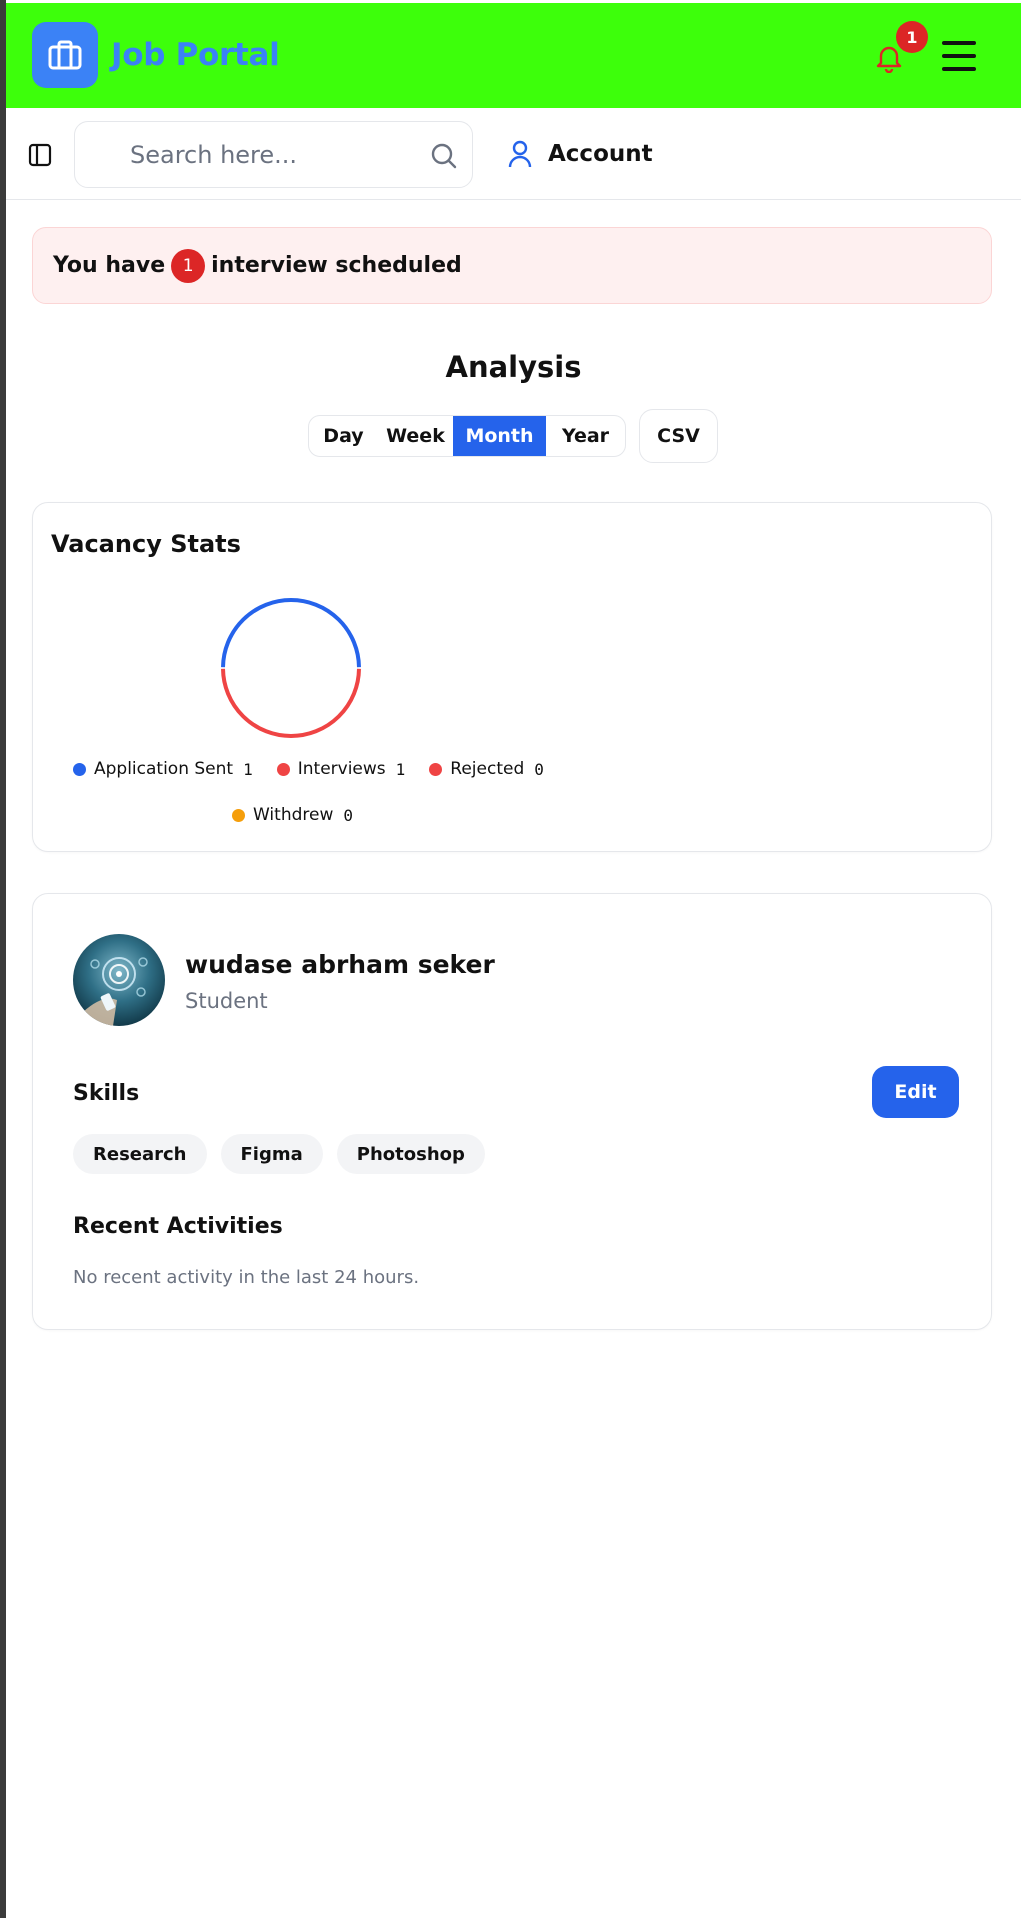 This screenshot has height=1918, width=1021. What do you see at coordinates (889, 59) in the screenshot?
I see `bell-icon` at bounding box center [889, 59].